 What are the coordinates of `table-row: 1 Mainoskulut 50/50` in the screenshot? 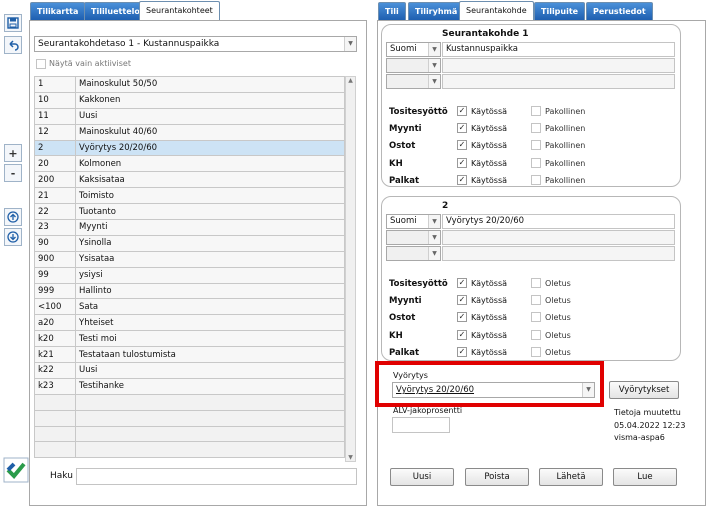 It's located at (189, 84).